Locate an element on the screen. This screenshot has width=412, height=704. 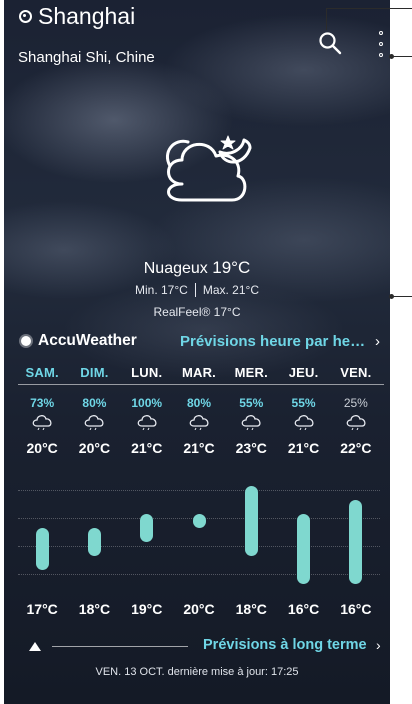
brand-name: AccuWeather is located at coordinates (87, 340).